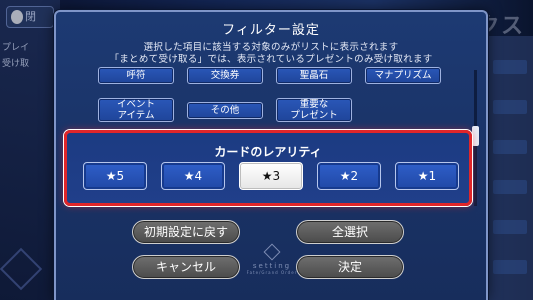  What do you see at coordinates (350, 232) in the screenshot?
I see `select-all-button: 全選択` at bounding box center [350, 232].